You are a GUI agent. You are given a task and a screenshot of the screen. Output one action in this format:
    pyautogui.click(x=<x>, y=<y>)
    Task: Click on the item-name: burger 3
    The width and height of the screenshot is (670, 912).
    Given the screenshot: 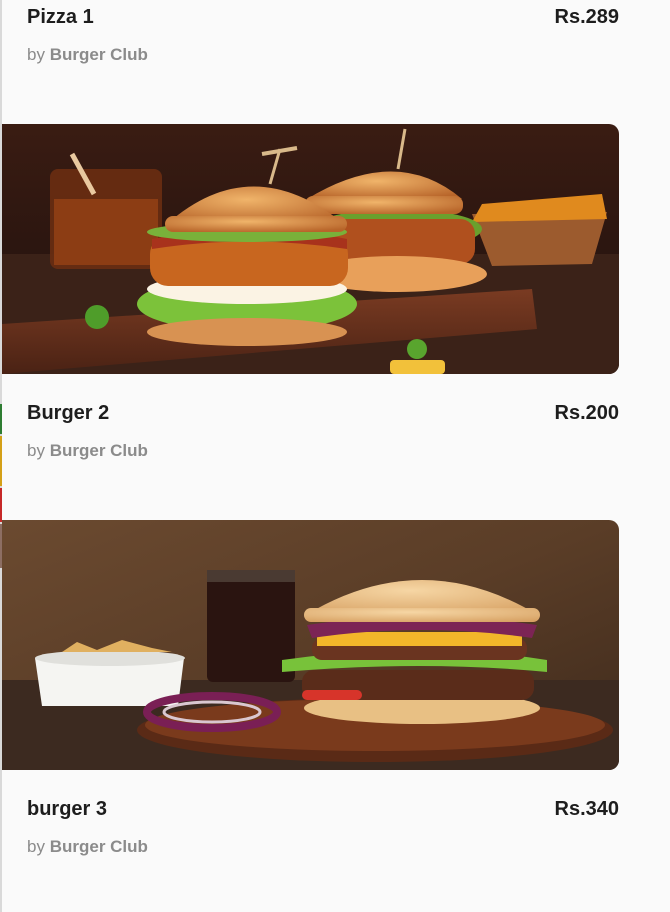 What is the action you would take?
    pyautogui.click(x=67, y=809)
    